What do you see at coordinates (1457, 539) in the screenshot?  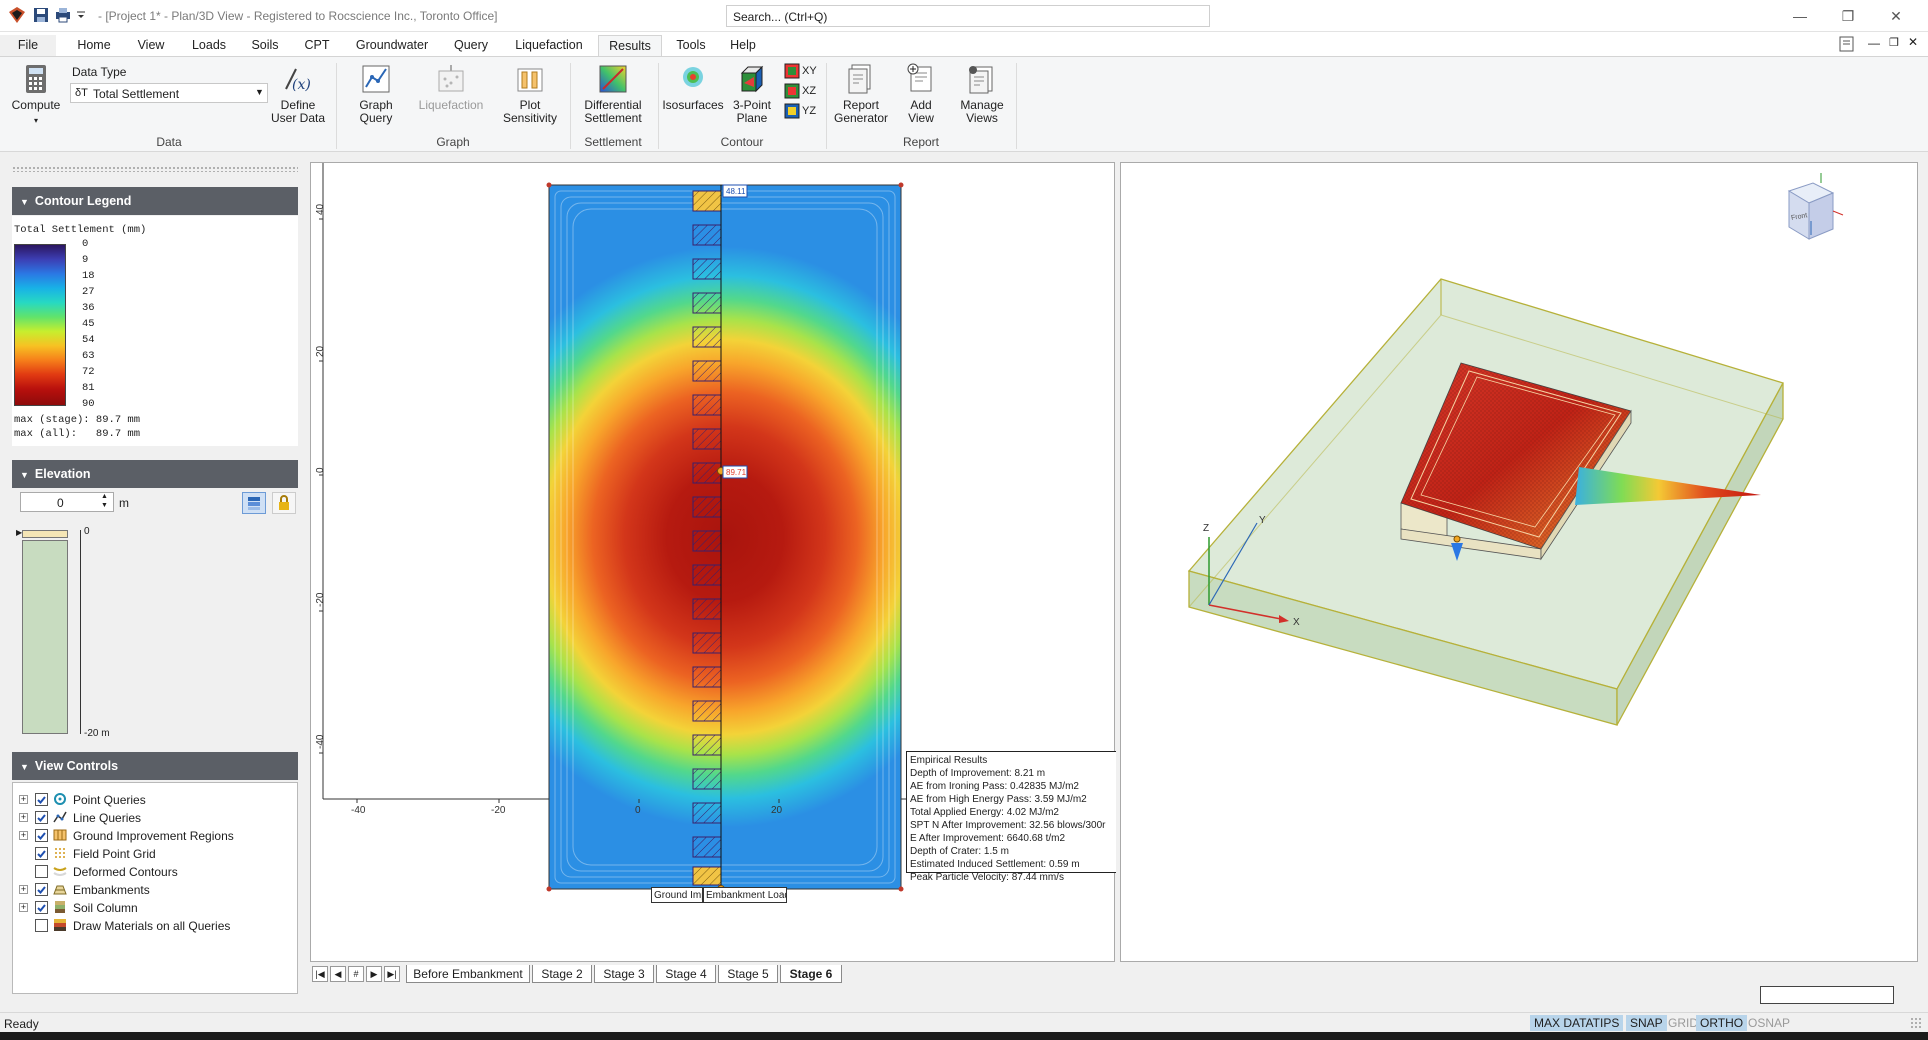 I see `query-point-3d` at bounding box center [1457, 539].